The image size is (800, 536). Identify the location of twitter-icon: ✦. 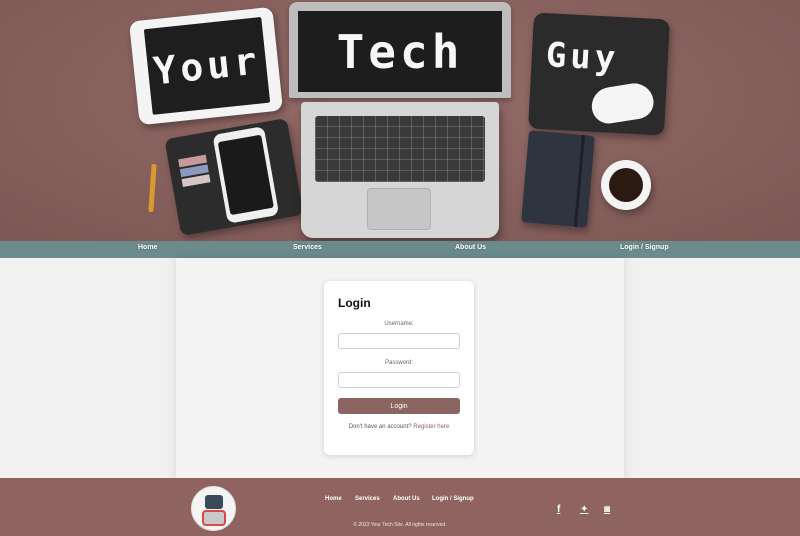
(584, 509).